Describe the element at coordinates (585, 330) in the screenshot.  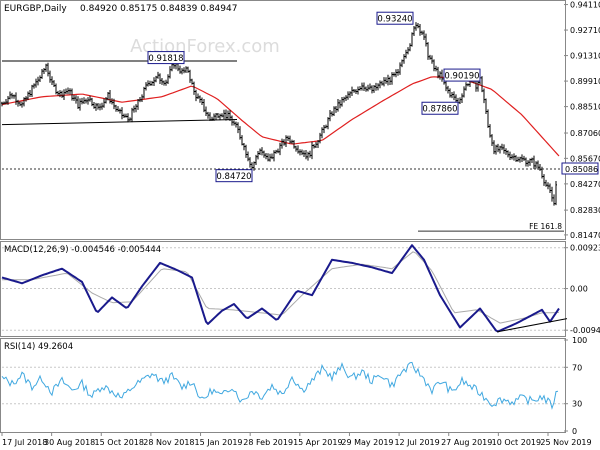
I see `macd-tick-label: -0.009413` at that location.